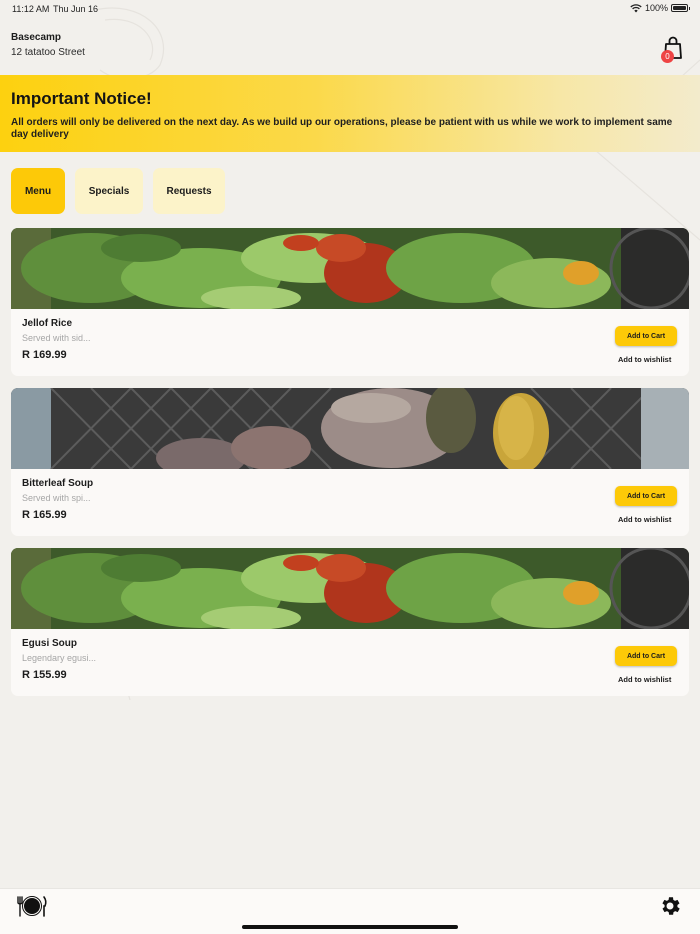 The image size is (700, 934). I want to click on category-tabs: Menu Specials Requests, so click(118, 191).